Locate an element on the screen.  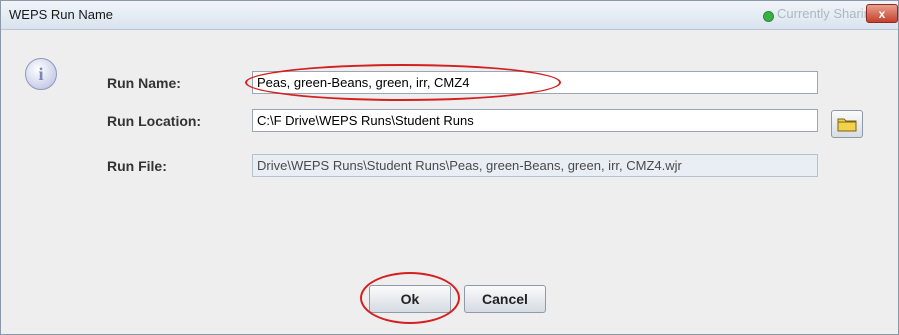
close-button: x is located at coordinates (882, 13).